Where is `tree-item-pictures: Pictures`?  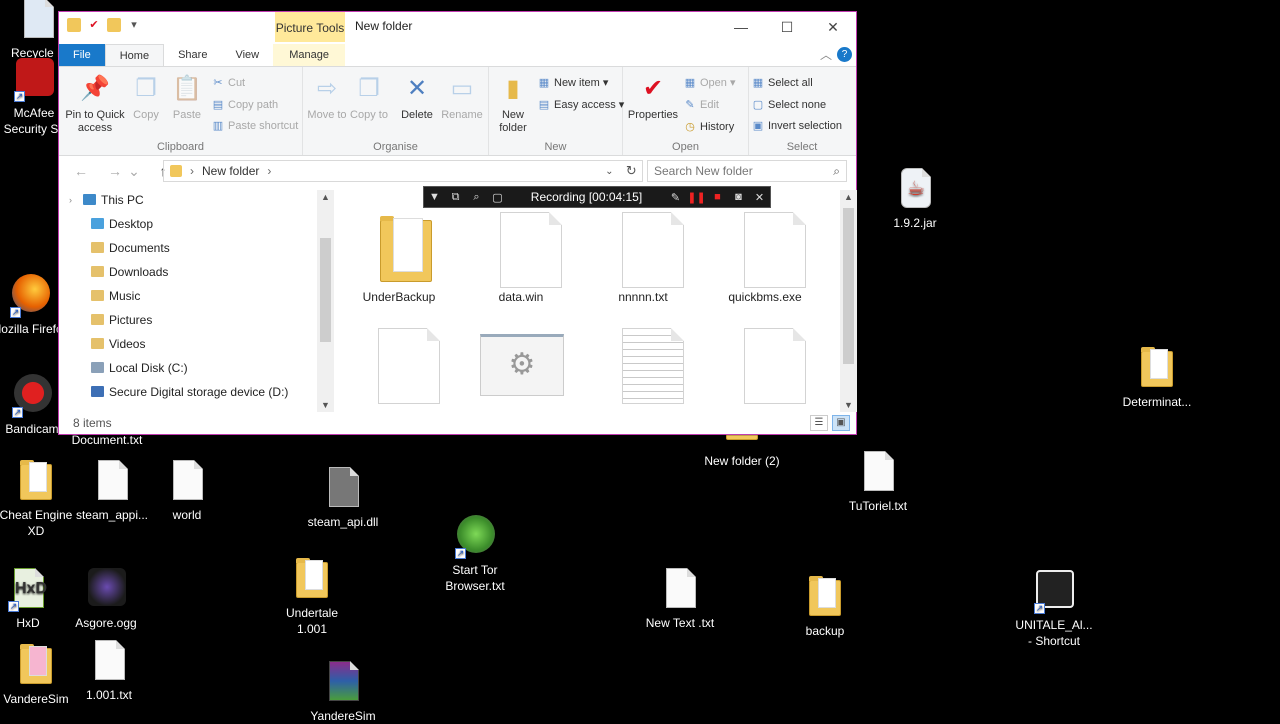
tree-item-pictures: Pictures is located at coordinates (189, 320).